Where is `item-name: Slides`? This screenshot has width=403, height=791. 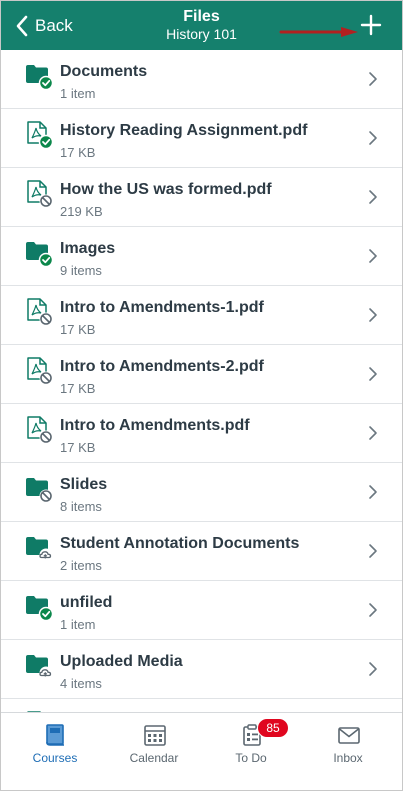
item-name: Slides is located at coordinates (84, 484).